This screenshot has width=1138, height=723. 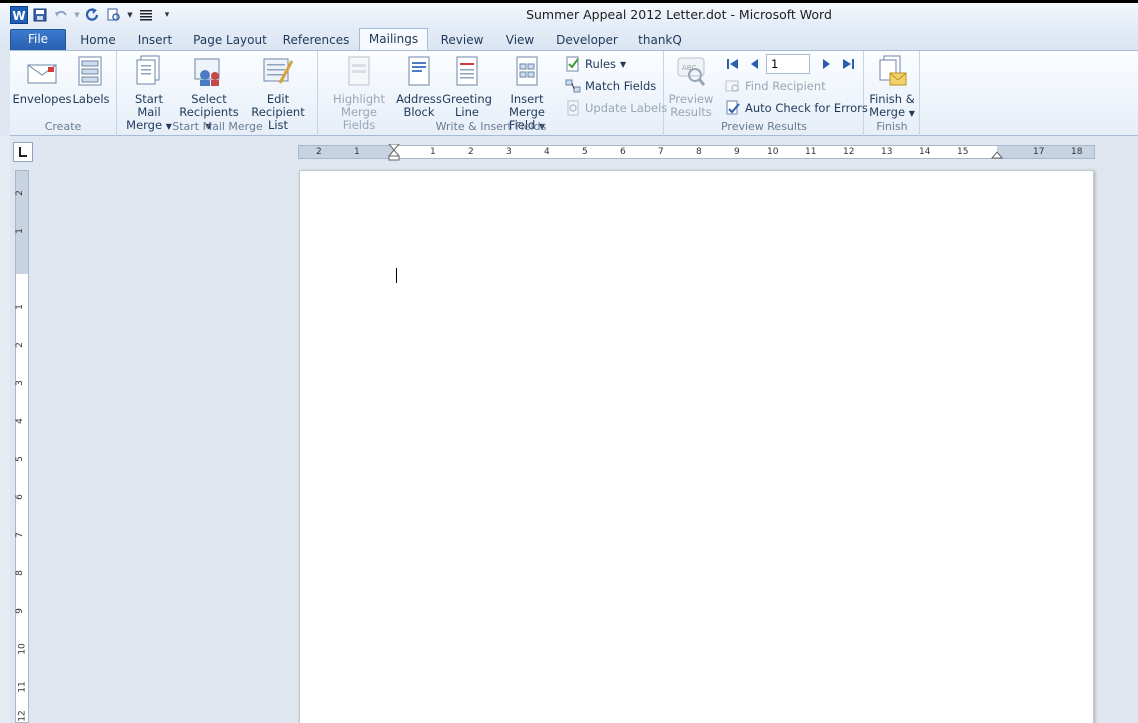 I want to click on first-record-icon, so click(x=733, y=64).